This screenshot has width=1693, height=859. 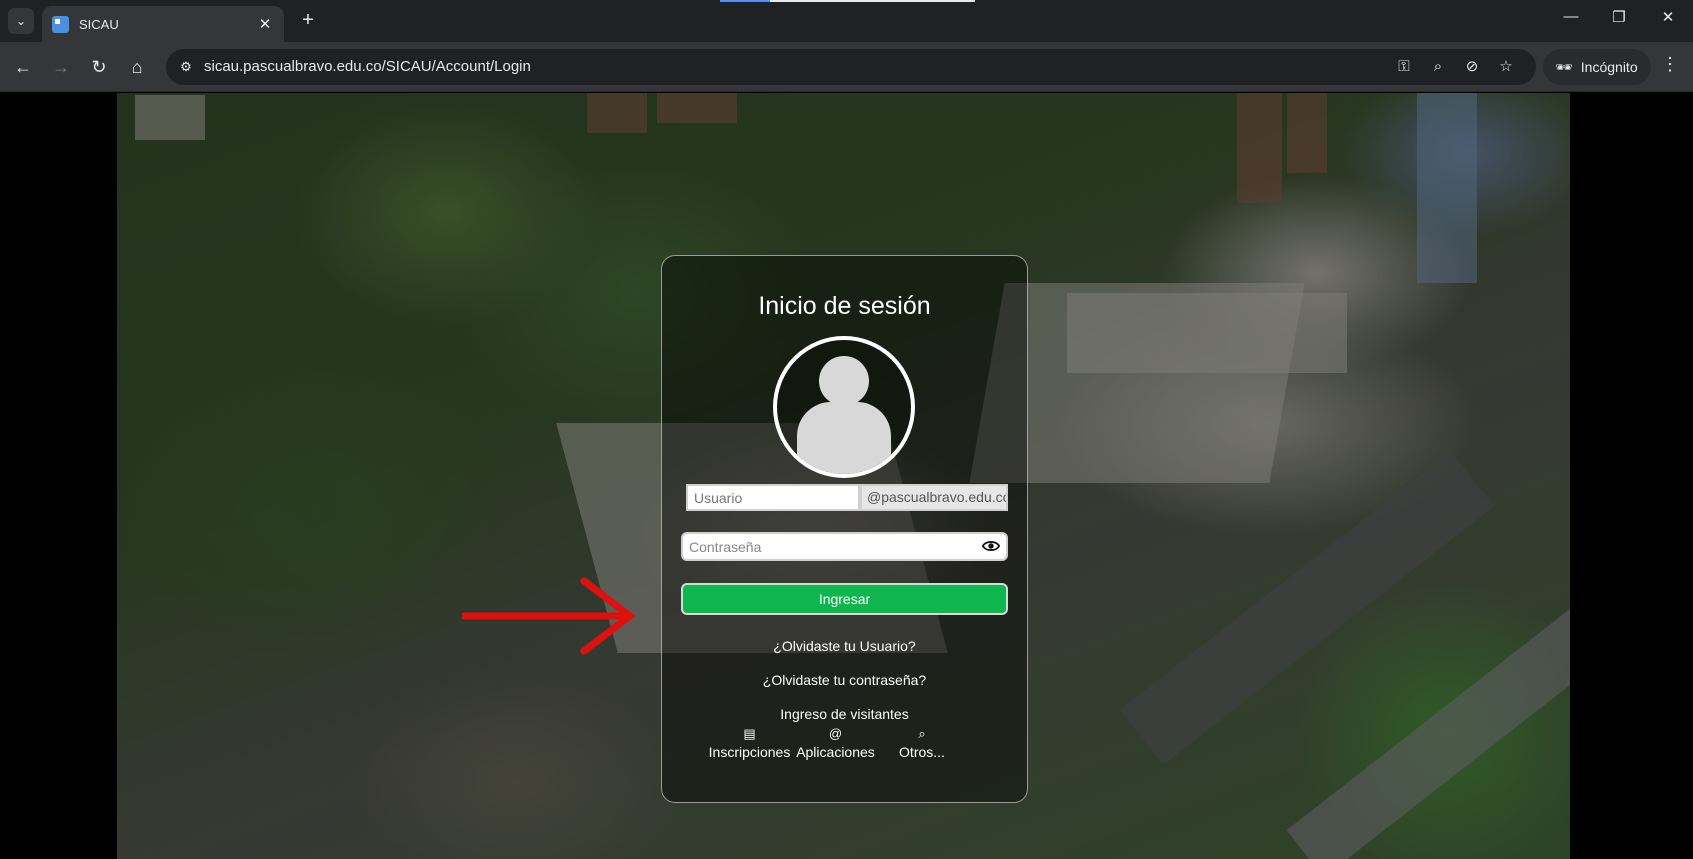 I want to click on close-window-icon: ✕, so click(x=1668, y=17).